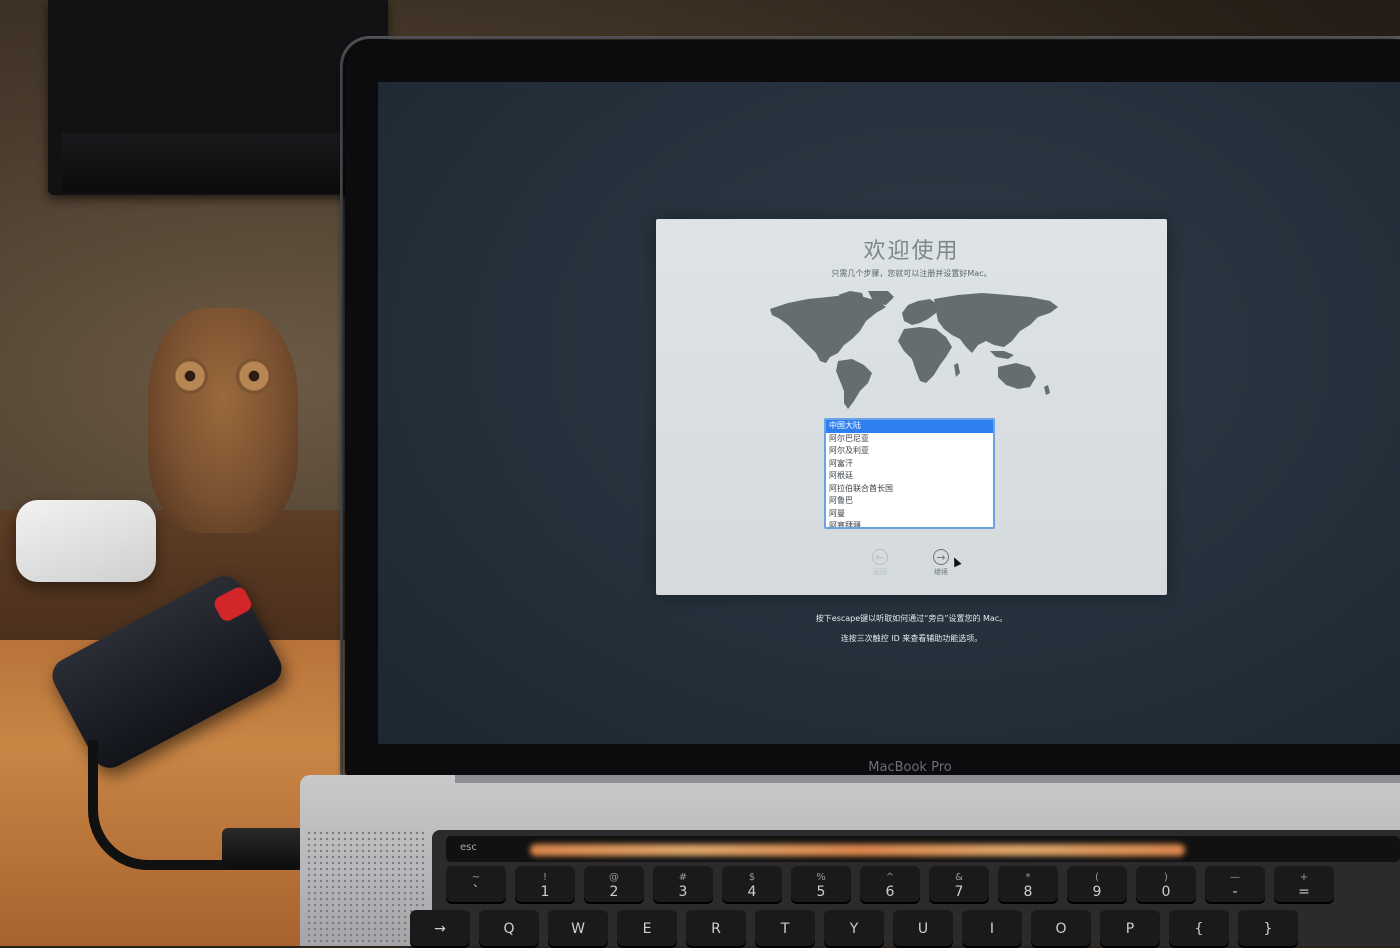  I want to click on key-label: T, so click(785, 929).